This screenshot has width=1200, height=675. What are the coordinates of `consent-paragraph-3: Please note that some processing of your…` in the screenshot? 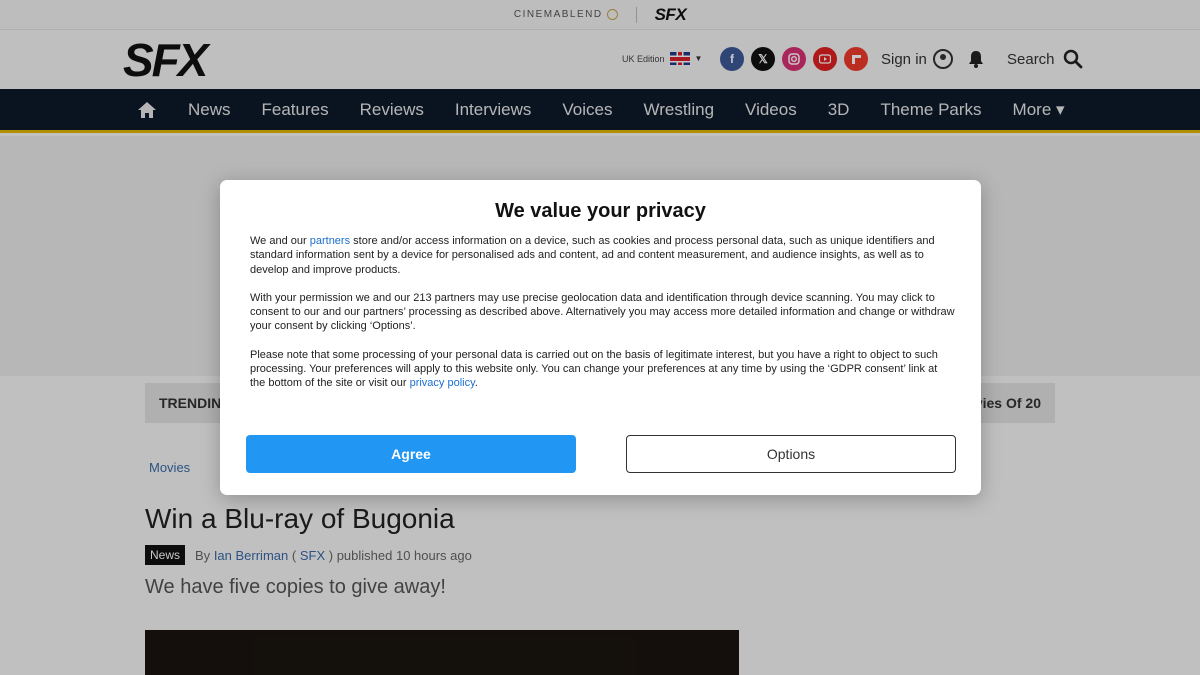 It's located at (602, 369).